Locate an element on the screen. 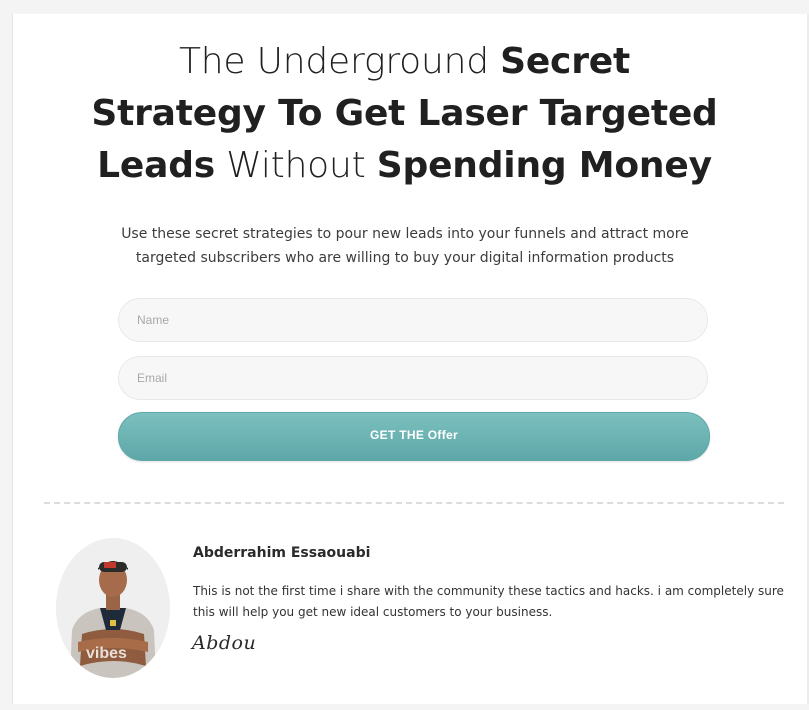  section-divider is located at coordinates (414, 503).